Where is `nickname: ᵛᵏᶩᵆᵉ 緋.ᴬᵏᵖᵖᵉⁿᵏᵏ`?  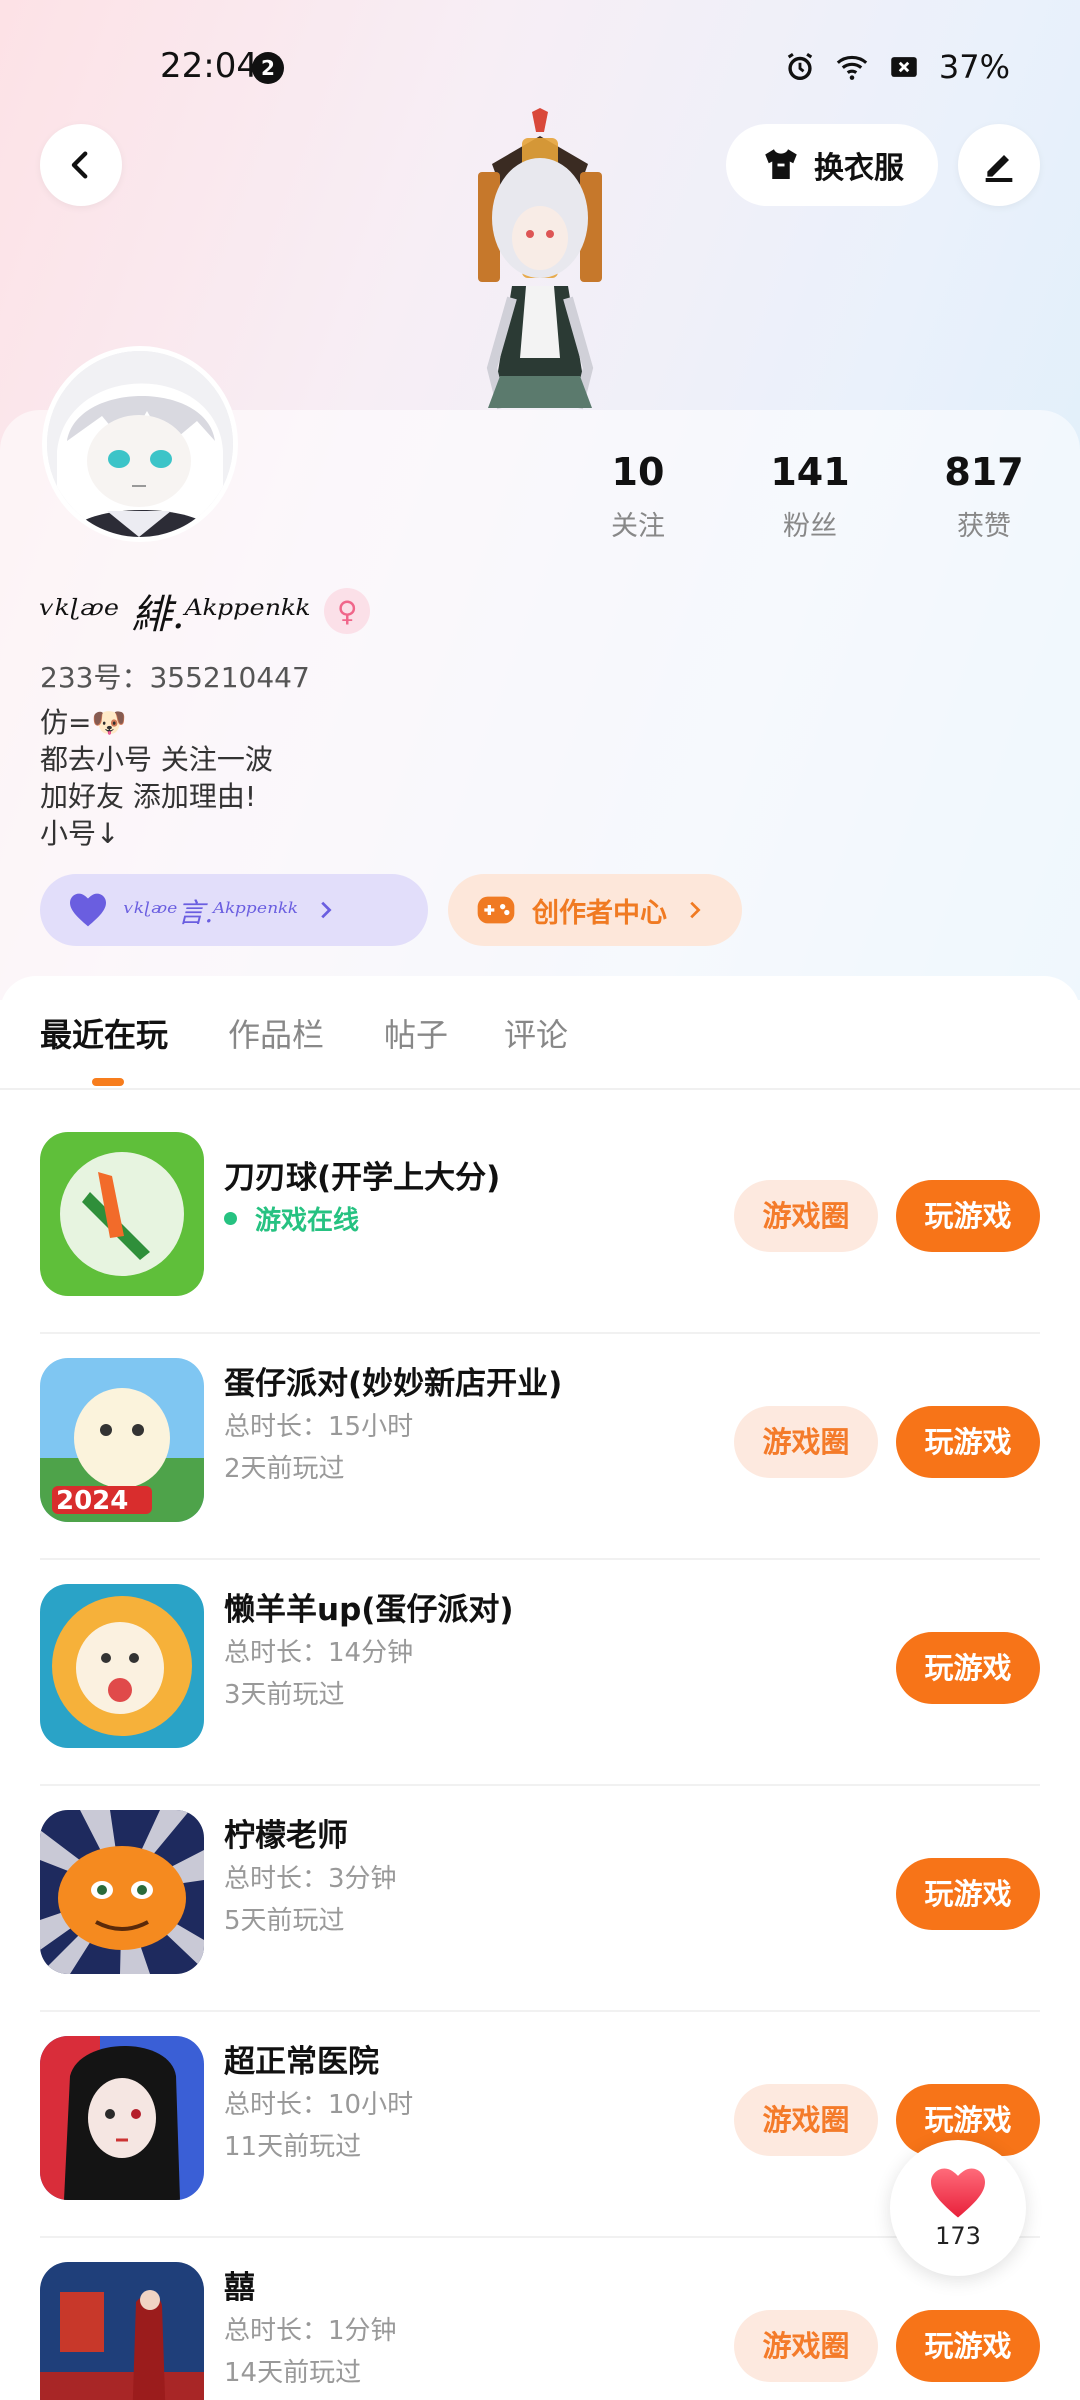 nickname: ᵛᵏᶩᵆᵉ 緋.ᴬᵏᵖᵖᵉⁿᵏᵏ is located at coordinates (175, 615).